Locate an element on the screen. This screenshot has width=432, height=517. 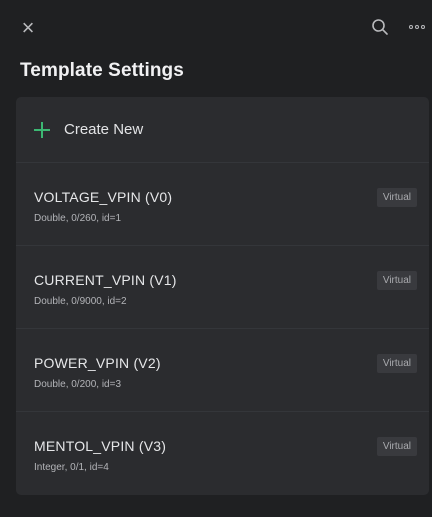
more-icon is located at coordinates (417, 27).